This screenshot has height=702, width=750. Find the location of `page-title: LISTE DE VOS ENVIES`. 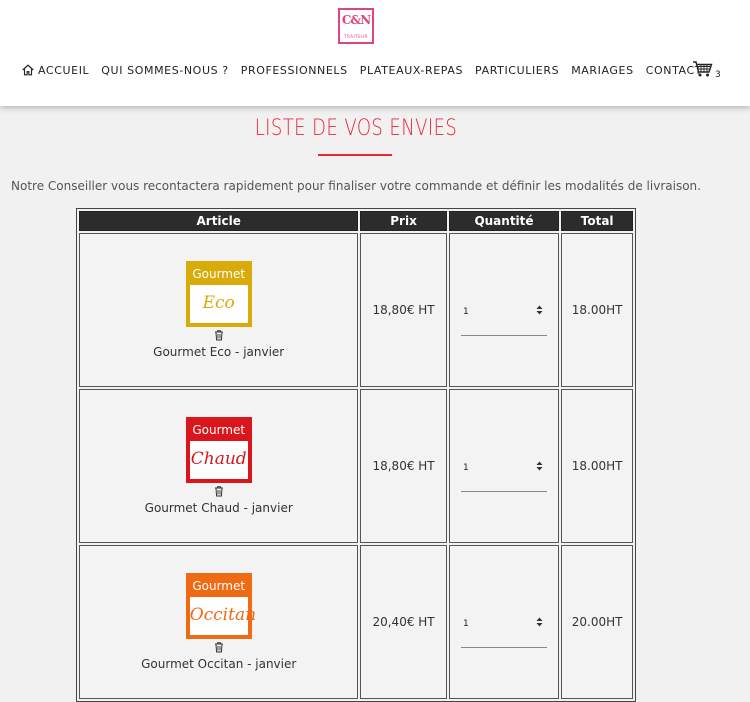

page-title: LISTE DE VOS ENVIES is located at coordinates (356, 128).